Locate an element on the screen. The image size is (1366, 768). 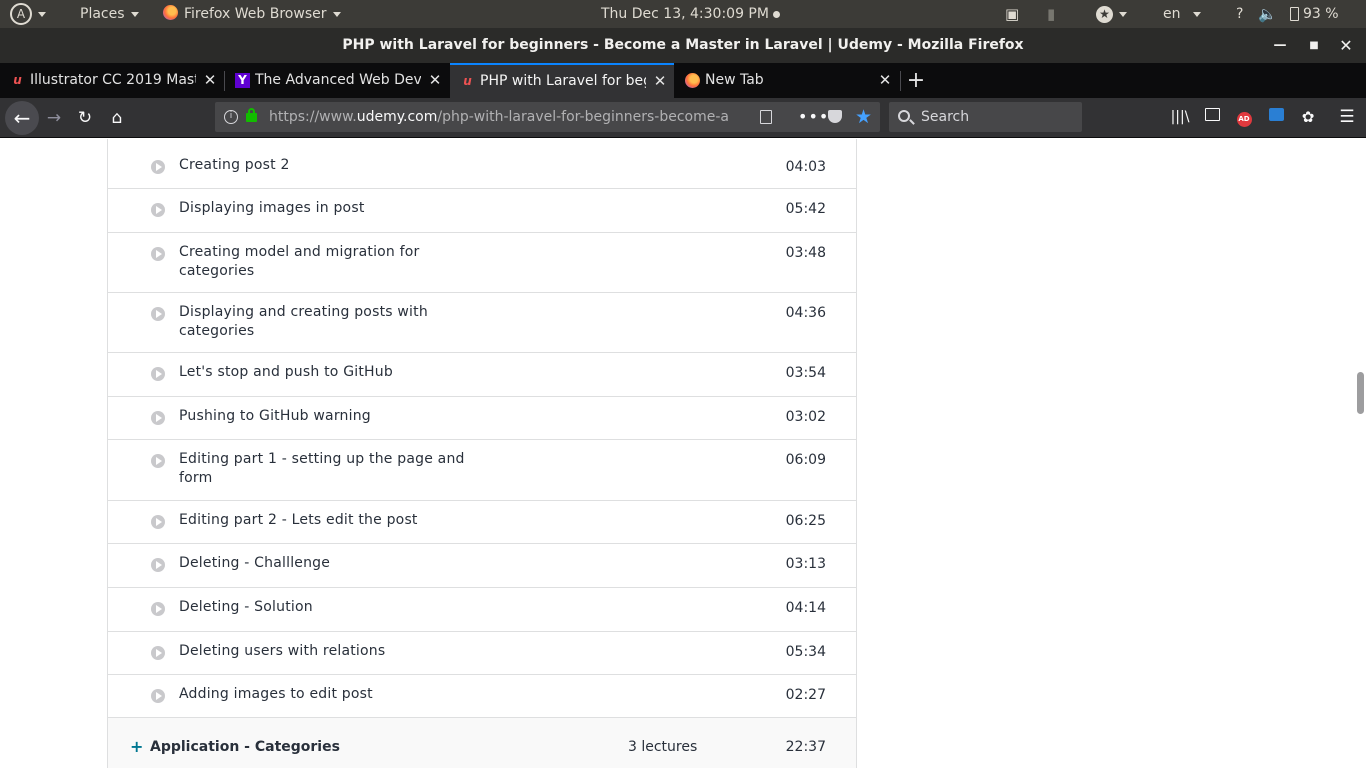
lecture-row: Deleting users with relations 05:34 is located at coordinates (482, 653).